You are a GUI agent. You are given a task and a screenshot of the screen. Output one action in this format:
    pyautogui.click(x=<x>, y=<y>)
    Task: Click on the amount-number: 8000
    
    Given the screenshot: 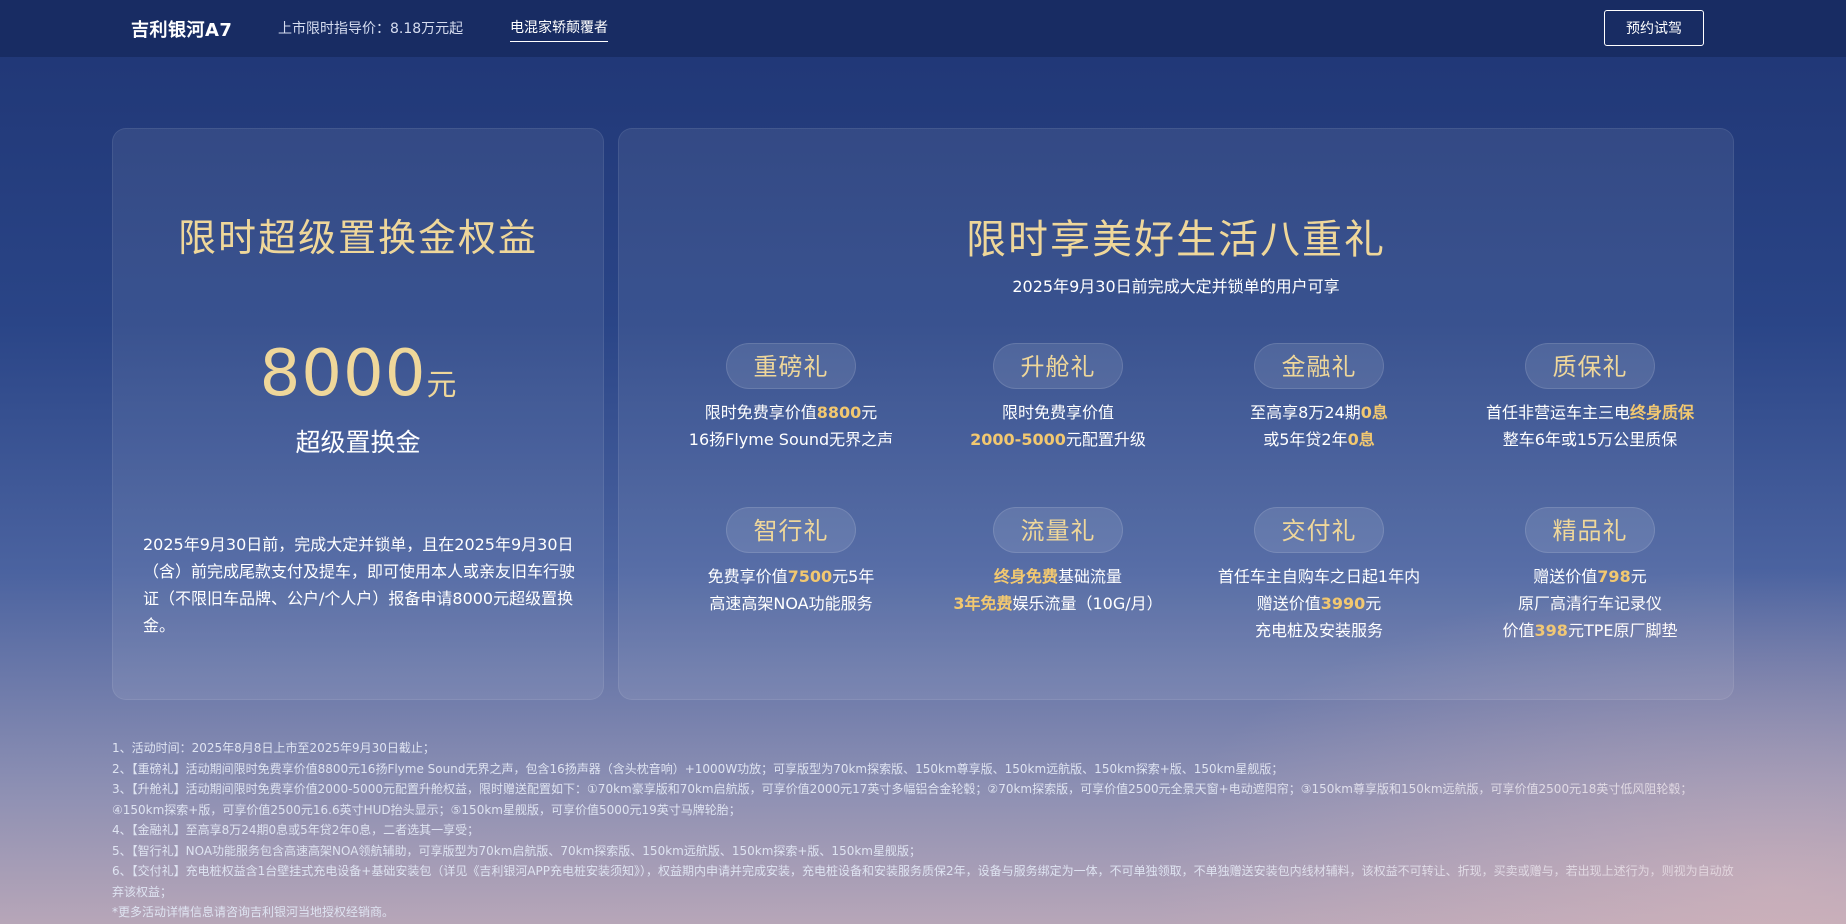 What is the action you would take?
    pyautogui.click(x=343, y=374)
    